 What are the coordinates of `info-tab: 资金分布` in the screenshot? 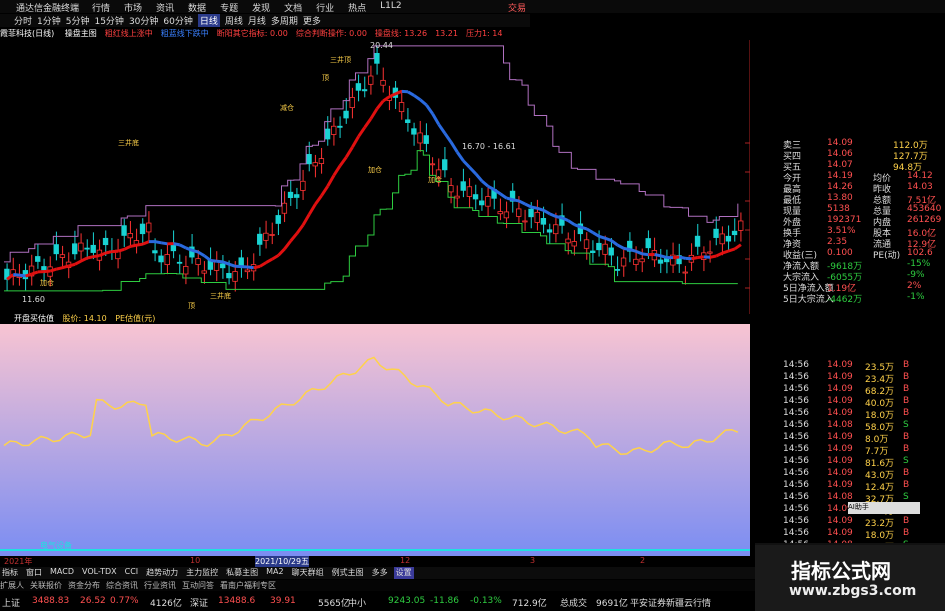 It's located at (84, 585).